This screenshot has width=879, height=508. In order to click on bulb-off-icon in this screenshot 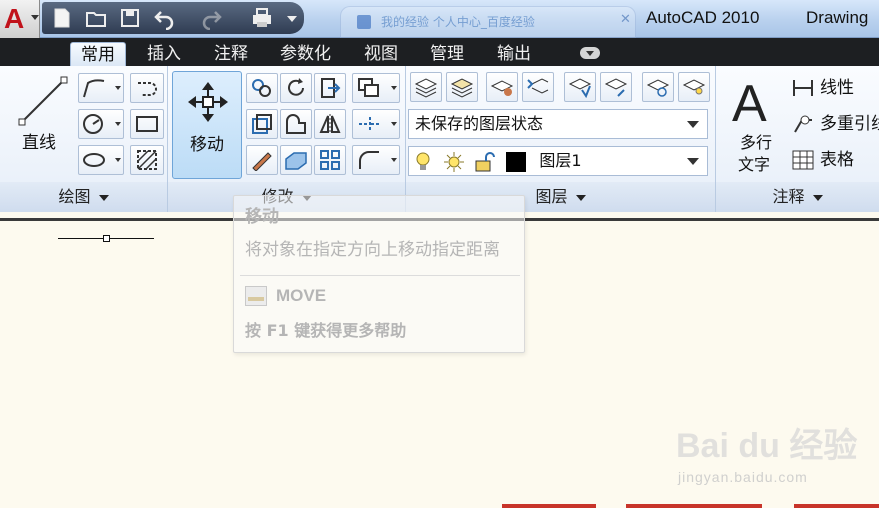, I will do `click(694, 87)`.